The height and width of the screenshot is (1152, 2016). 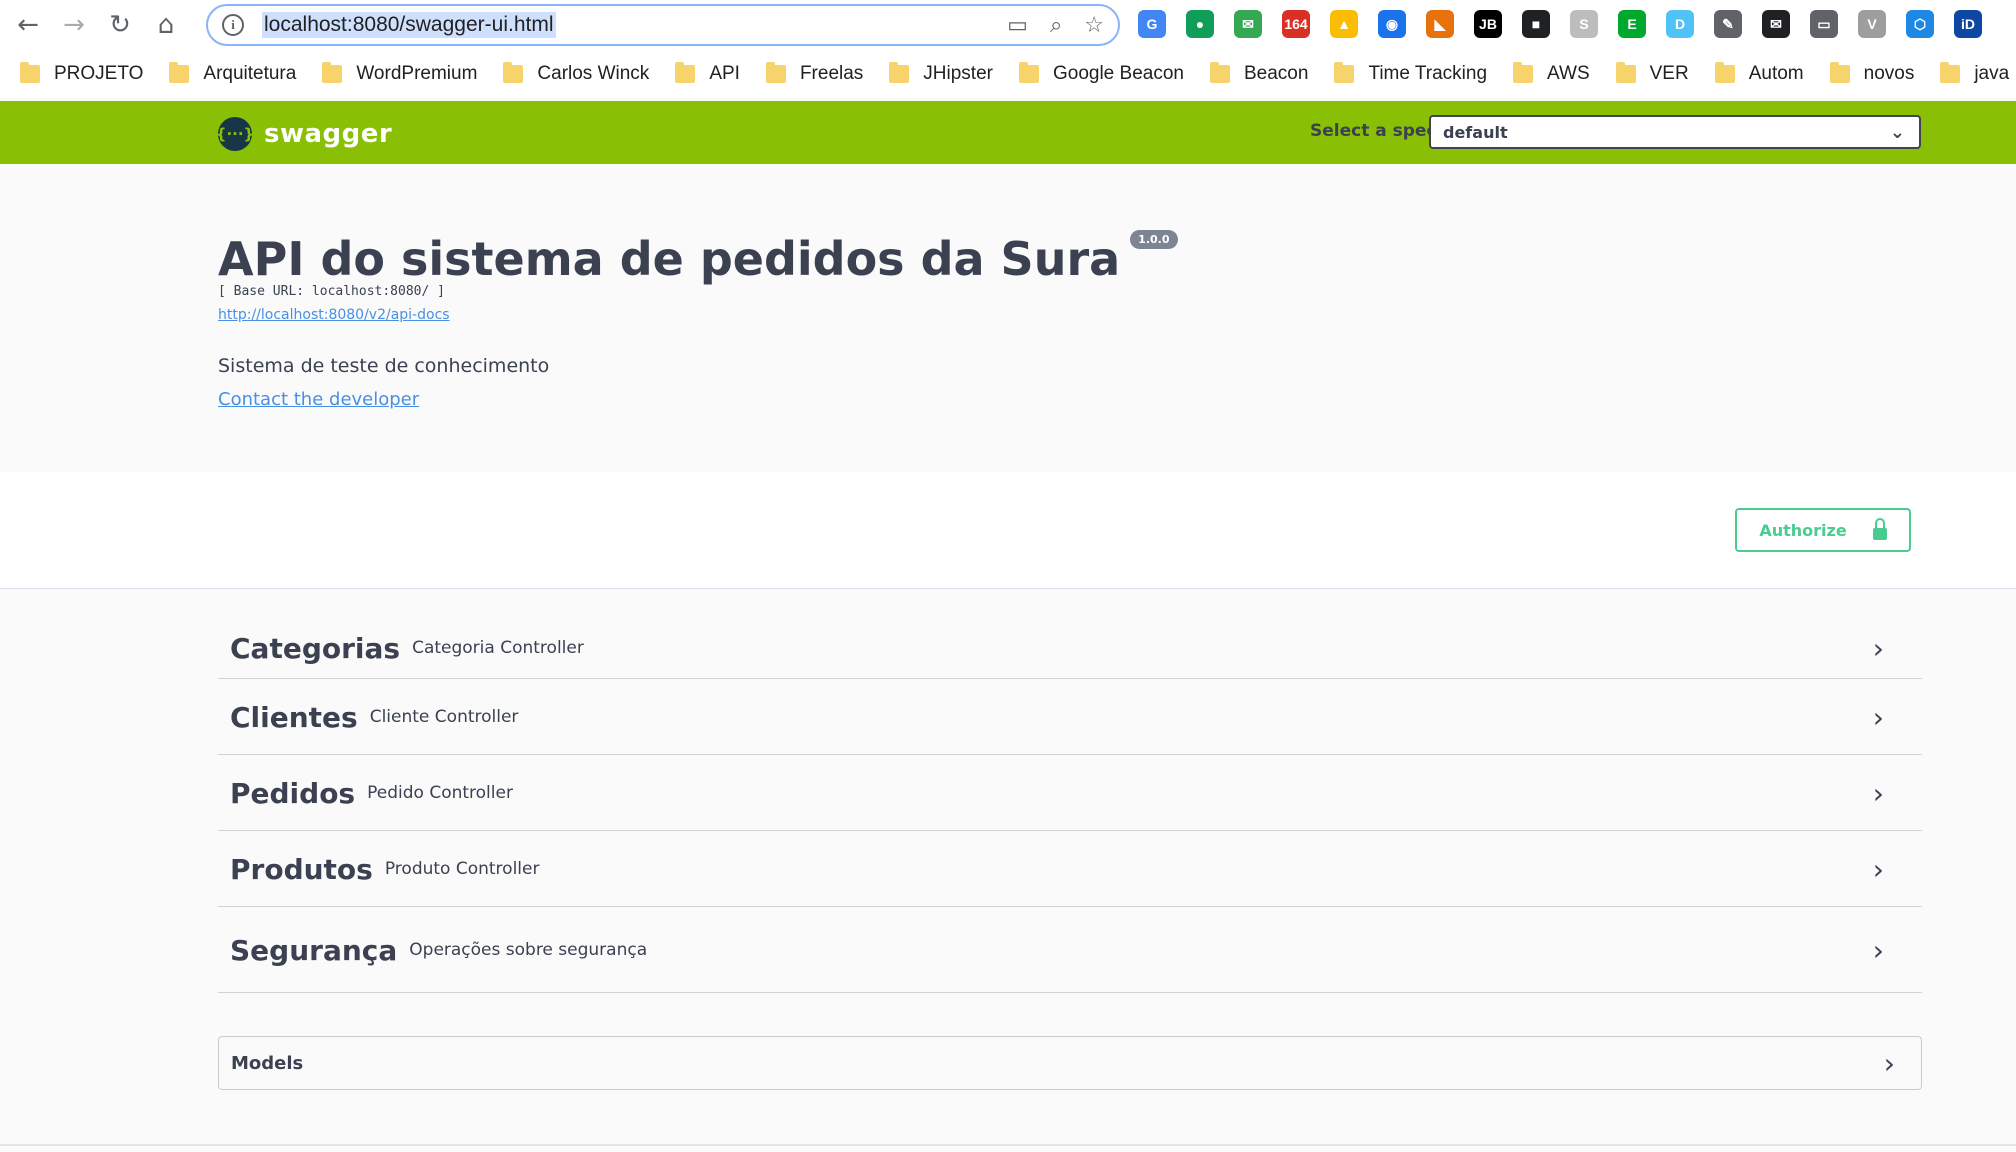 What do you see at coordinates (1070, 1063) in the screenshot?
I see `models-section: Models ›` at bounding box center [1070, 1063].